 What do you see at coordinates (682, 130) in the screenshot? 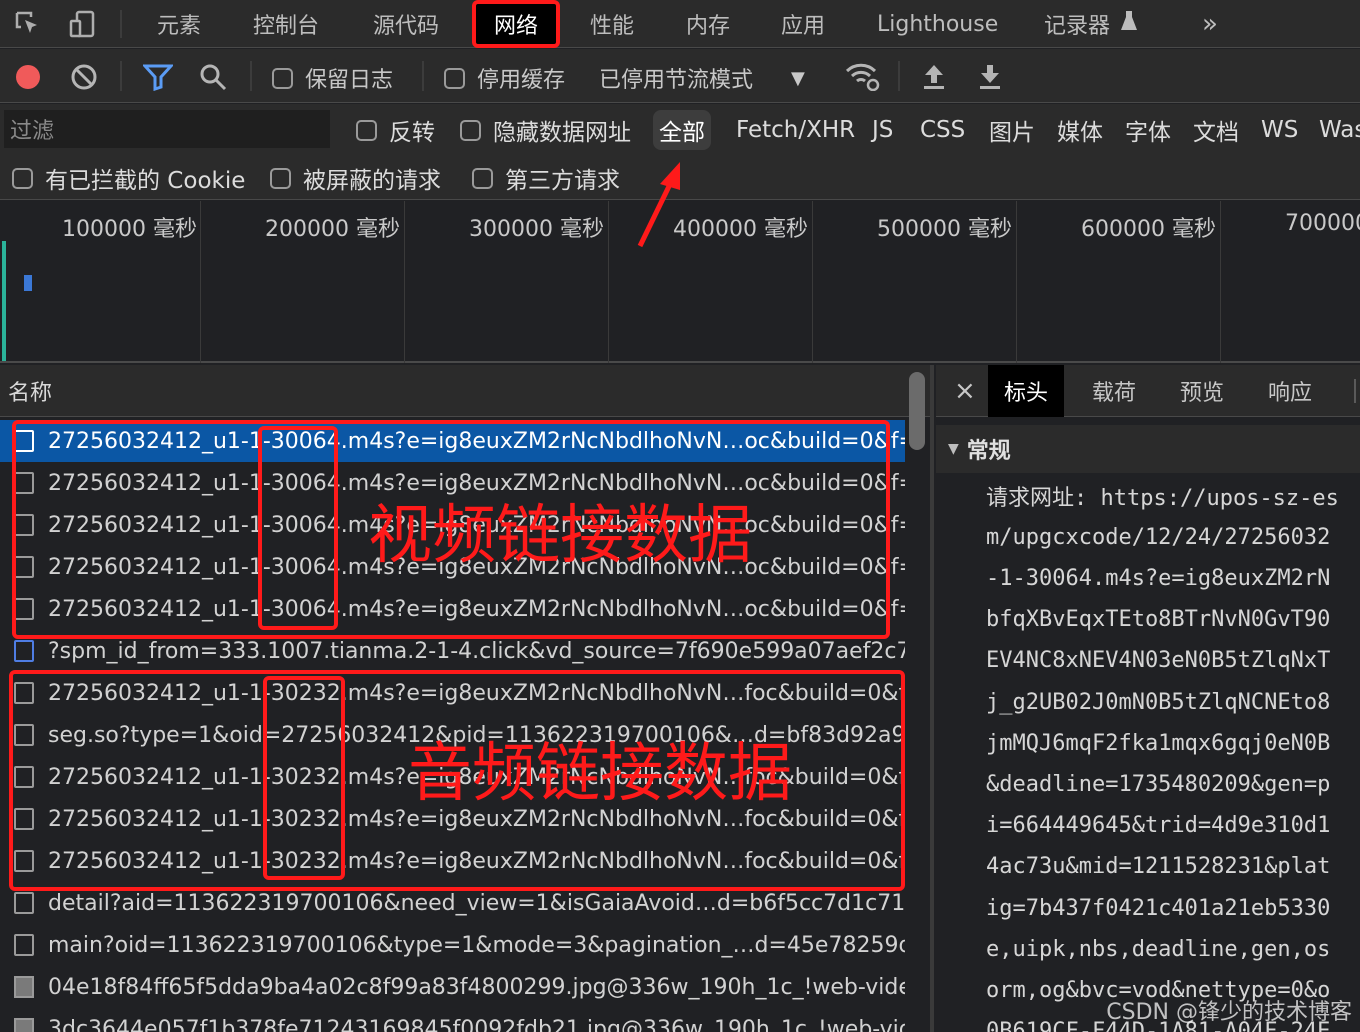
I see `type-filter-all: 全部` at bounding box center [682, 130].